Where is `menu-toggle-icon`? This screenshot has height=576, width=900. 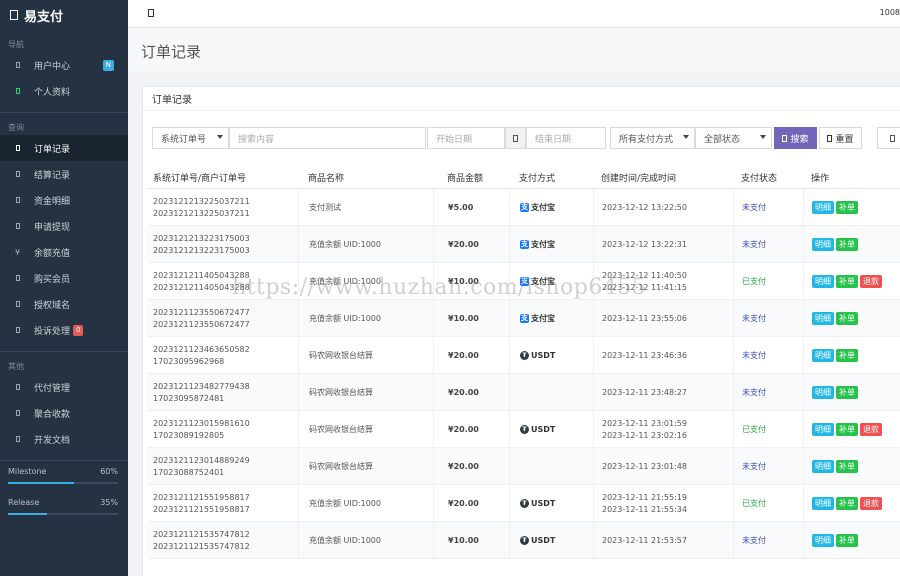 menu-toggle-icon is located at coordinates (151, 13).